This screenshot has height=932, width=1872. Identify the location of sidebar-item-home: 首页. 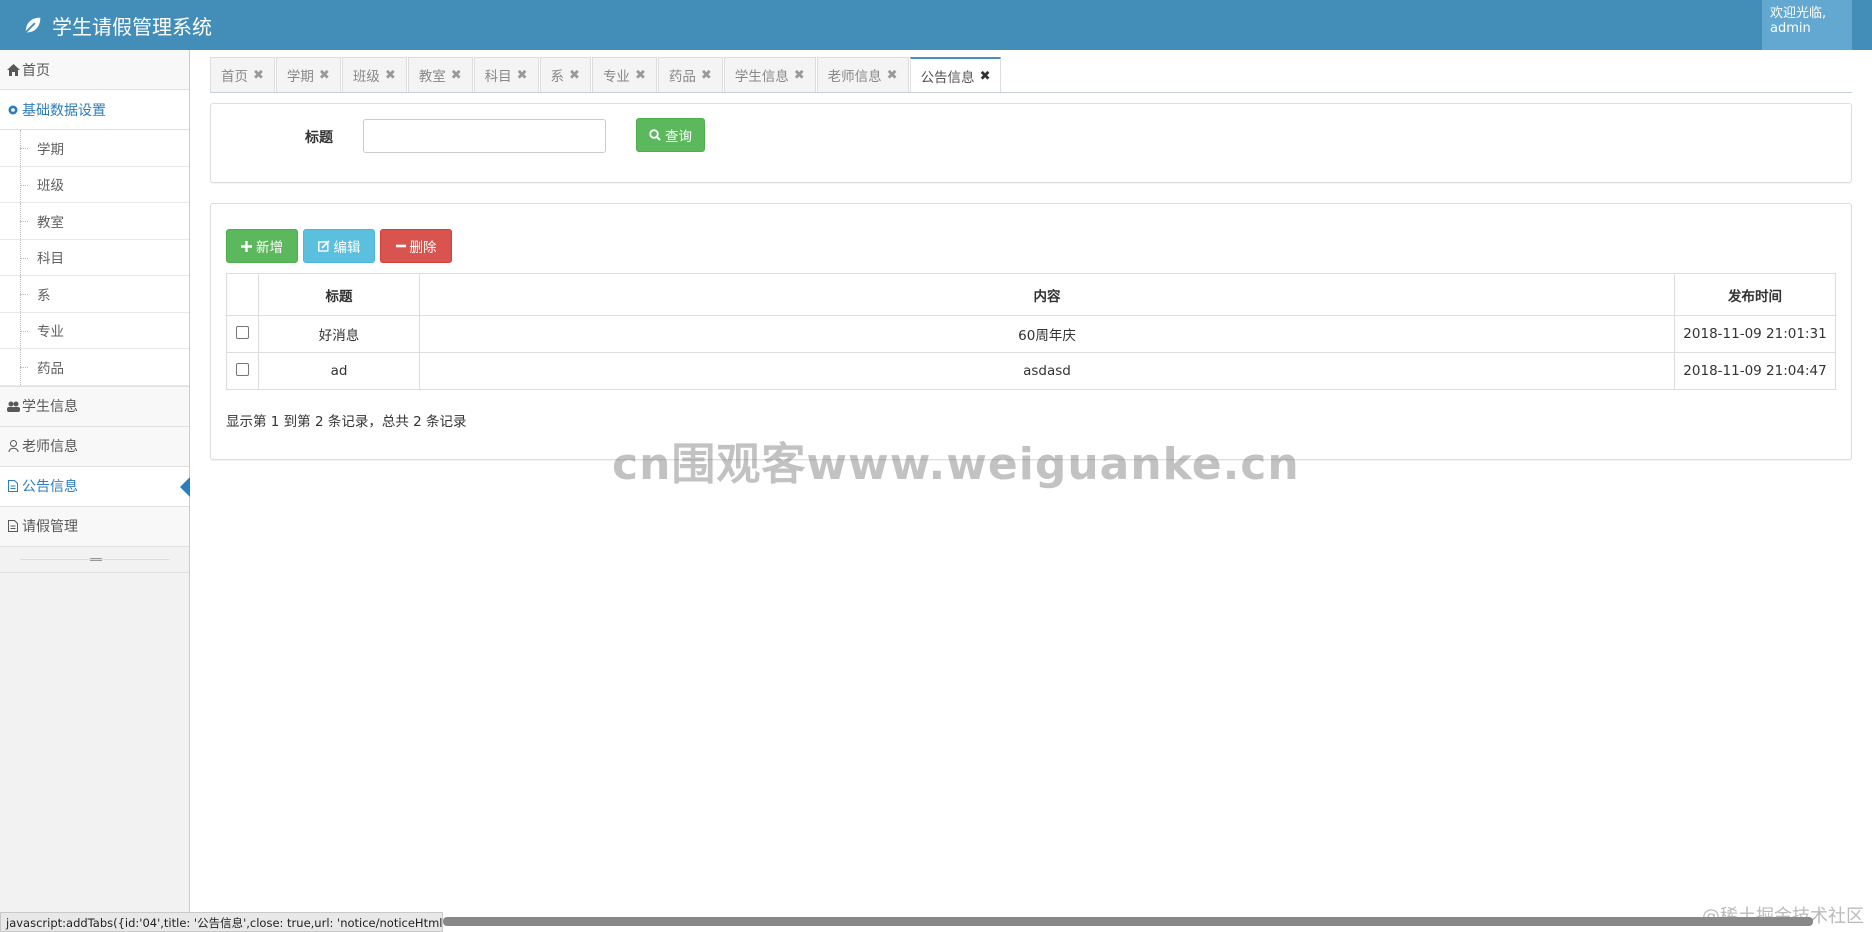
(94, 70).